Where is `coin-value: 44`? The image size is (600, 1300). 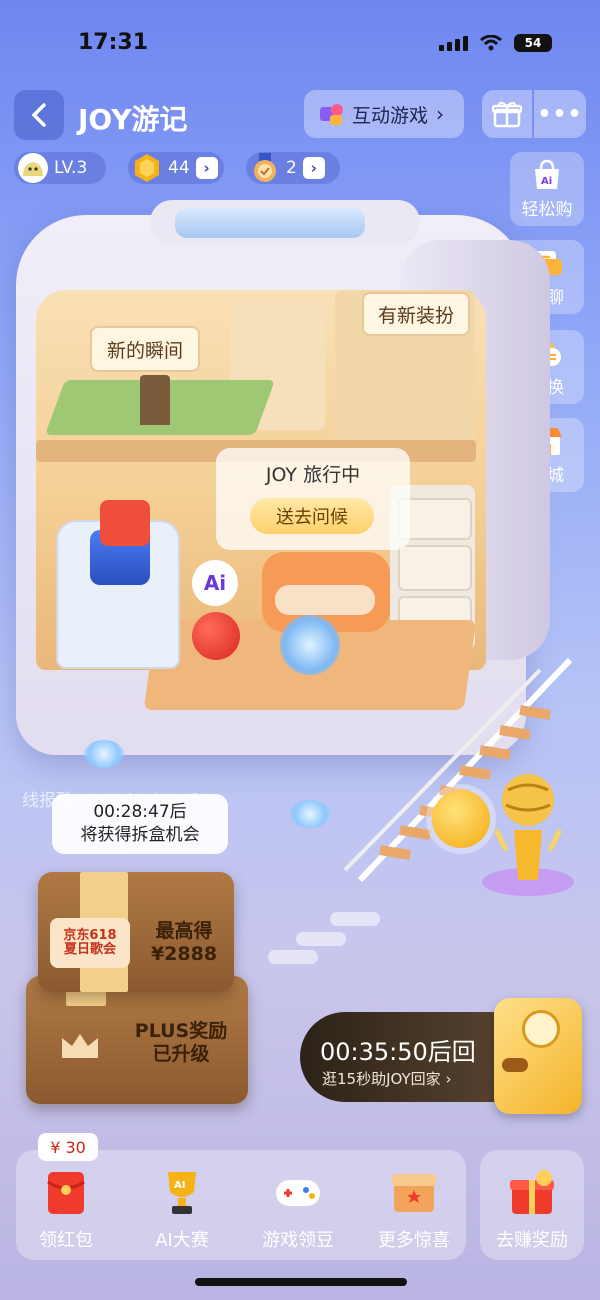 coin-value: 44 is located at coordinates (179, 168).